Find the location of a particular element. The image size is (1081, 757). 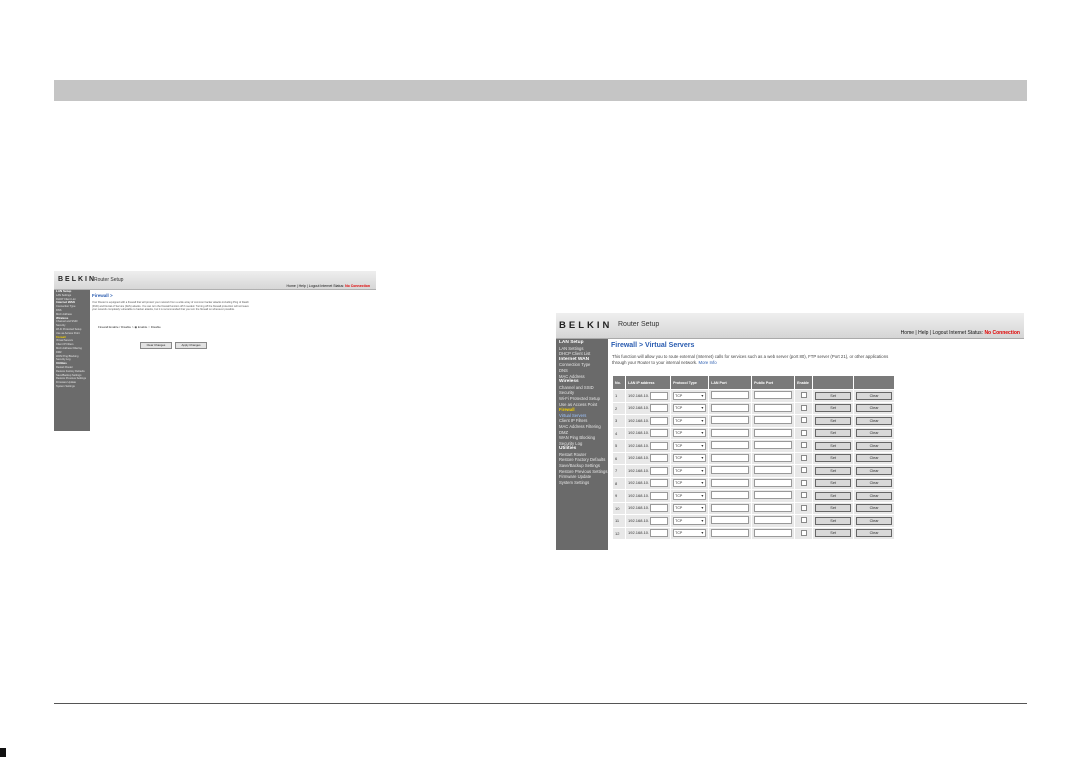

set-cell: Set is located at coordinates (833, 471).